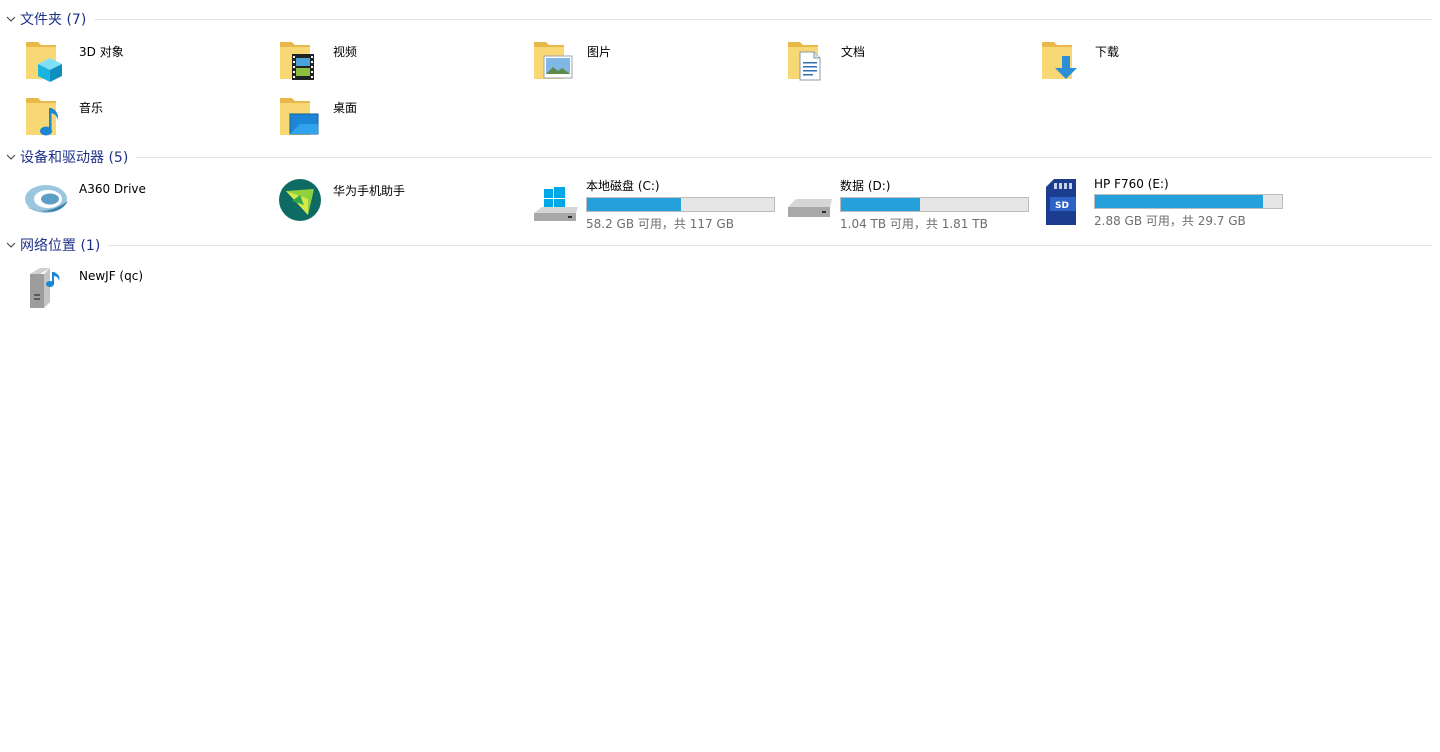  What do you see at coordinates (387, 120) in the screenshot?
I see `folder-desktop: 桌面` at bounding box center [387, 120].